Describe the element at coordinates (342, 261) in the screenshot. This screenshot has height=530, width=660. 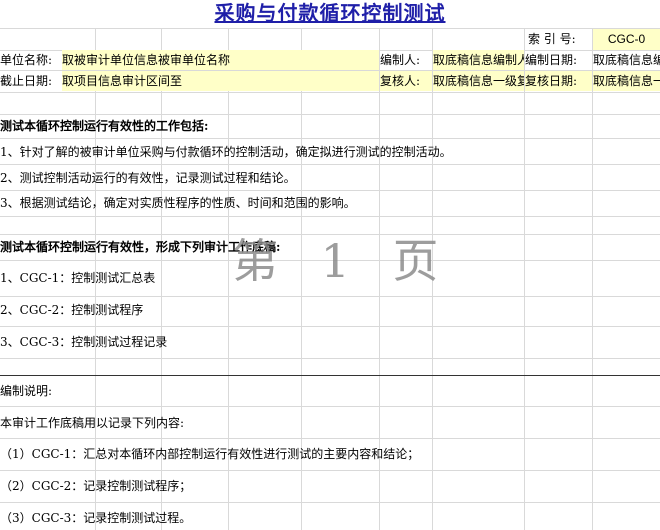
I see `page-watermark: 第 1 页` at that location.